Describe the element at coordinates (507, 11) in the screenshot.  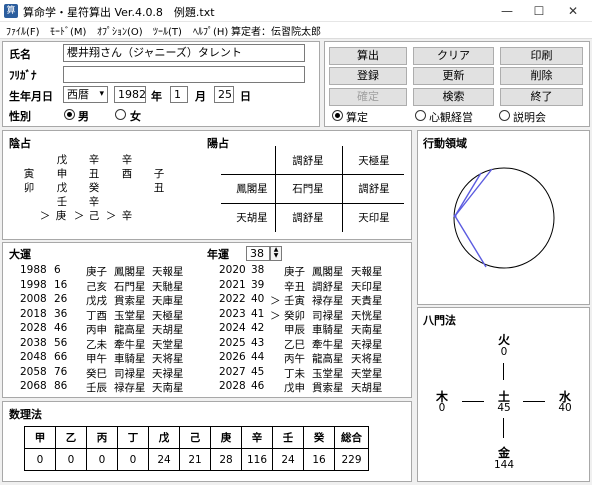
I see `minimize-button: —` at that location.